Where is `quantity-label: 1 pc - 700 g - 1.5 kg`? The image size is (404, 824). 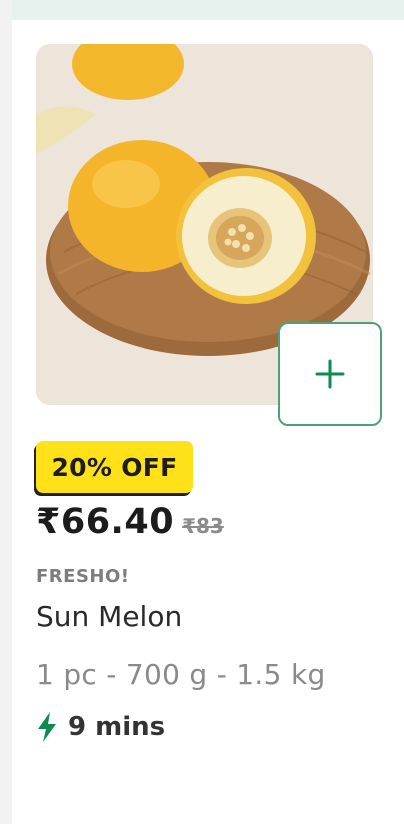
quantity-label: 1 pc - 700 g - 1.5 kg is located at coordinates (181, 674).